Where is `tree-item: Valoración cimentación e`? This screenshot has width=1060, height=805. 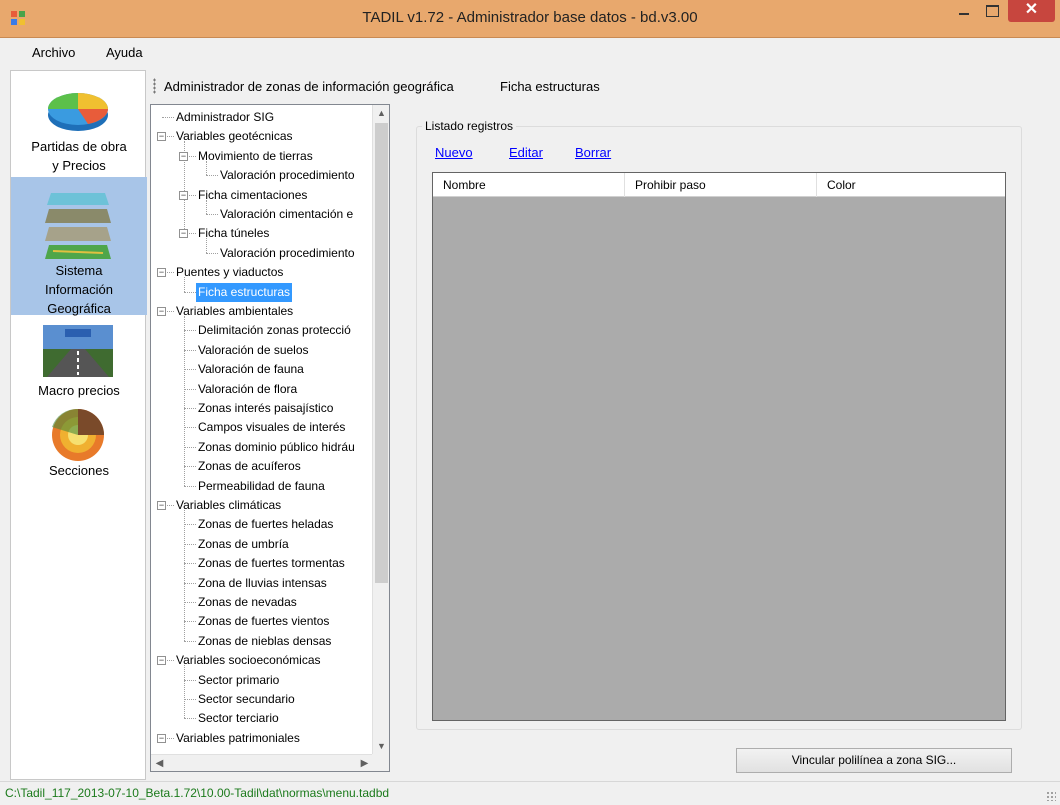
tree-item: Valoración cimentación e is located at coordinates (286, 214).